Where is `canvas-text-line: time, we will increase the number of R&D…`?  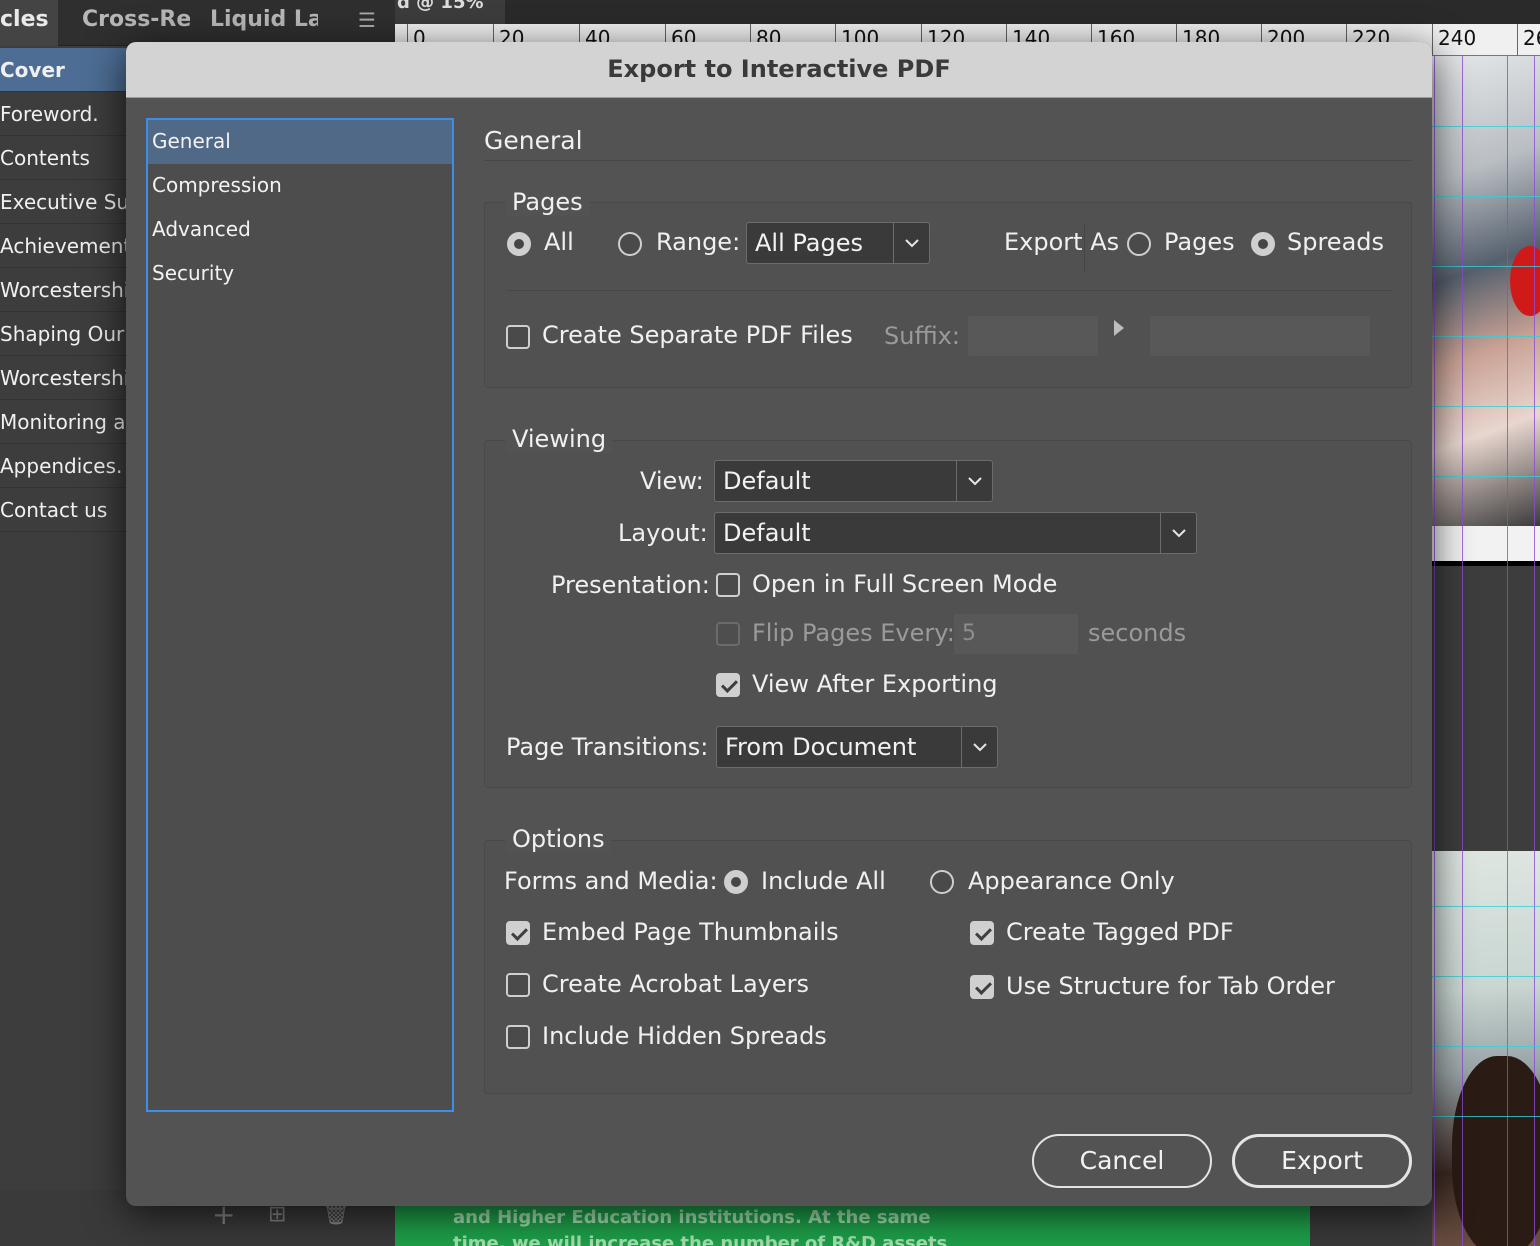 canvas-text-line: time, we will increase the number of R&D… is located at coordinates (700, 1239).